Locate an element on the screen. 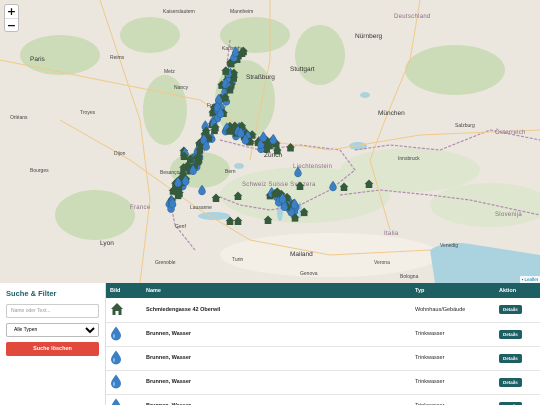  zoom-in-button: + is located at coordinates (11, 11).